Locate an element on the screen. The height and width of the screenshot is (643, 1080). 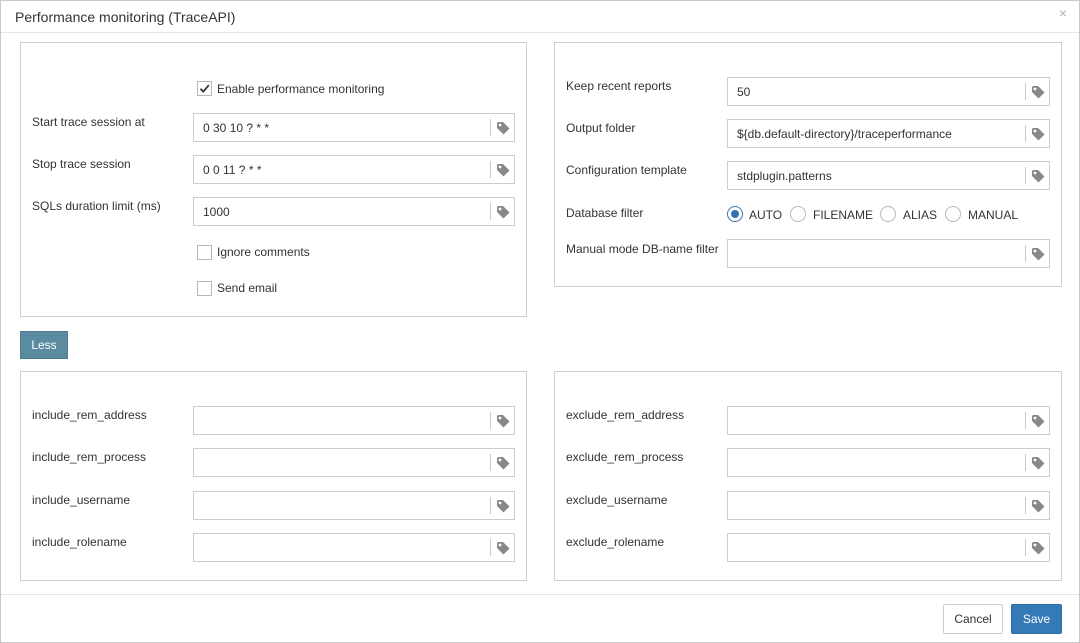
filter-radio-alias is located at coordinates (888, 214).